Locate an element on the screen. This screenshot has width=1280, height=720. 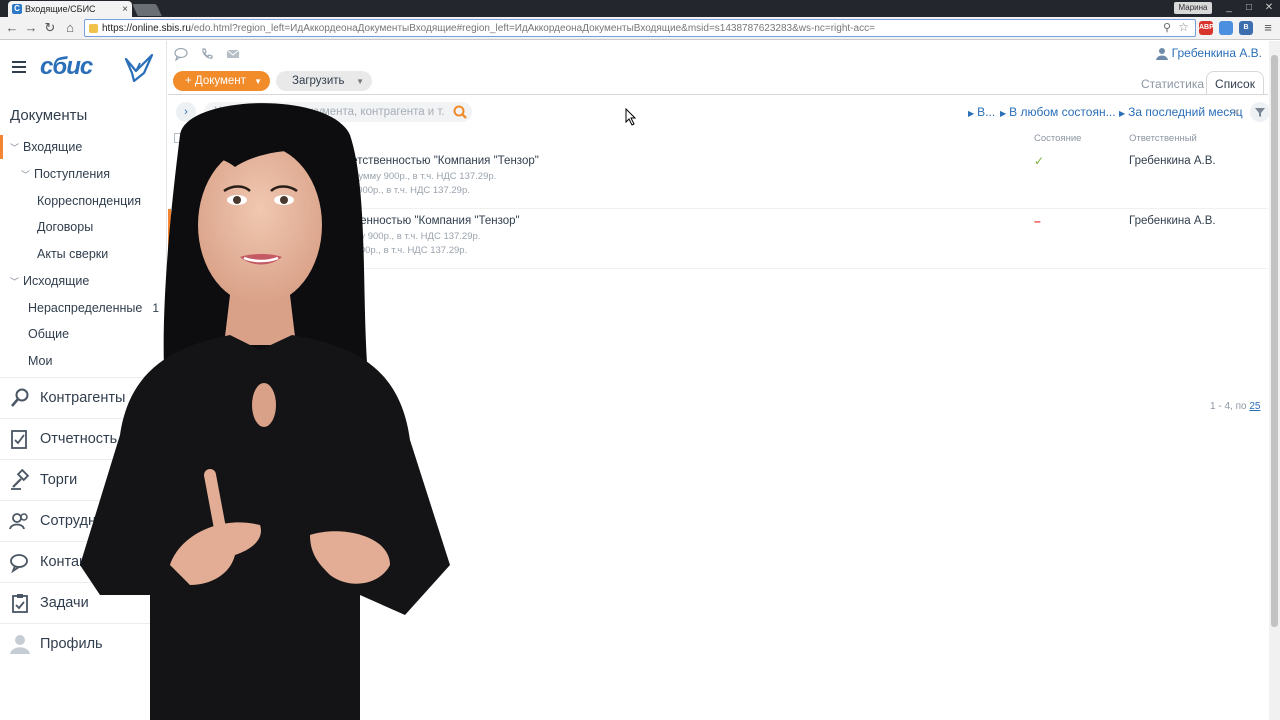
home-icon: ⌂ is located at coordinates (70, 28).